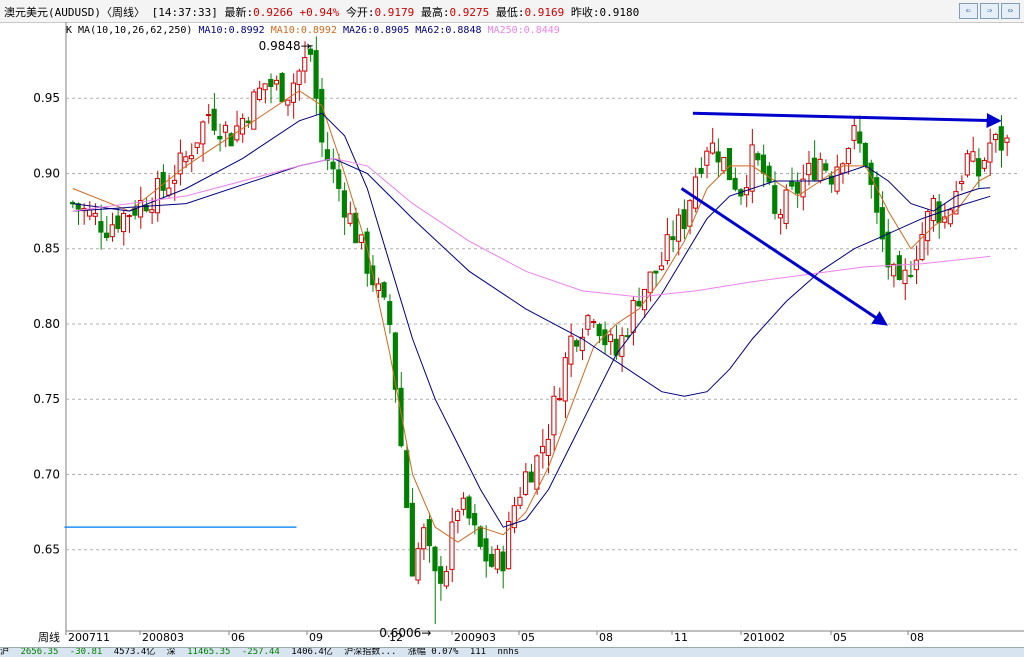 The image size is (1024, 657). What do you see at coordinates (49, 637) in the screenshot?
I see `period-label: 周线` at bounding box center [49, 637].